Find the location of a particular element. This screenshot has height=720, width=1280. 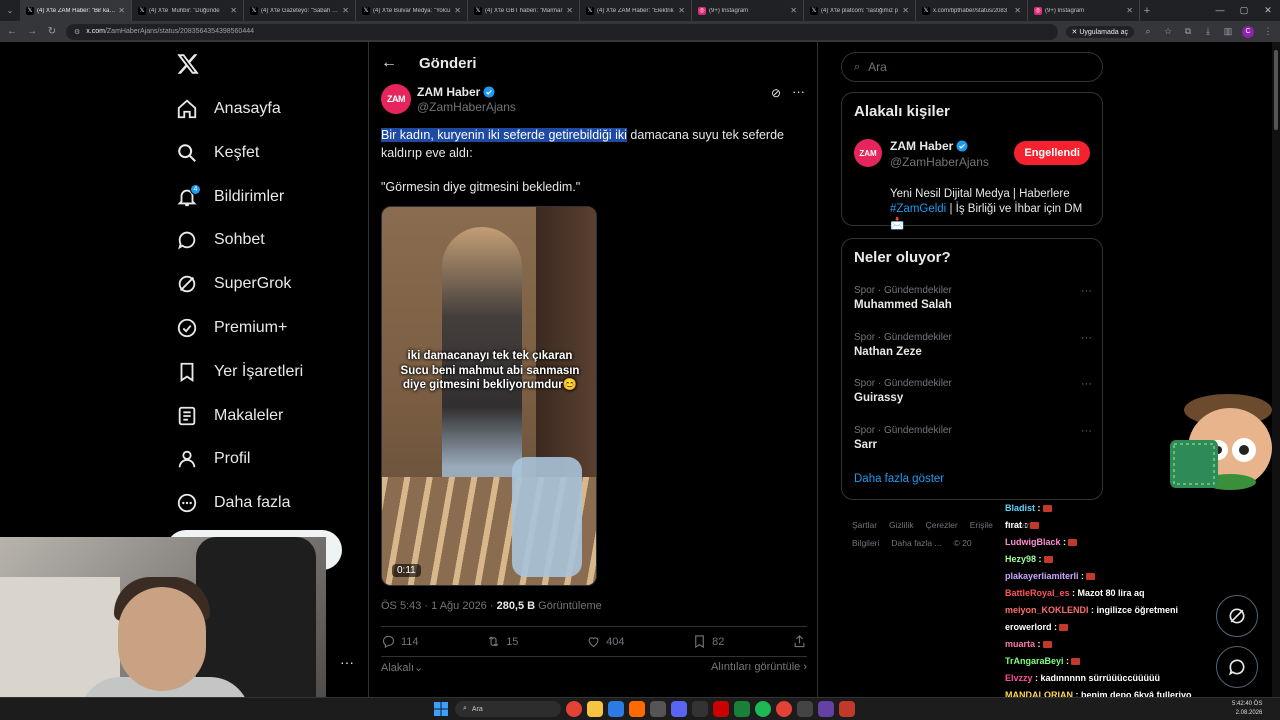

nav-item-profile: Profil is located at coordinates (213, 459).